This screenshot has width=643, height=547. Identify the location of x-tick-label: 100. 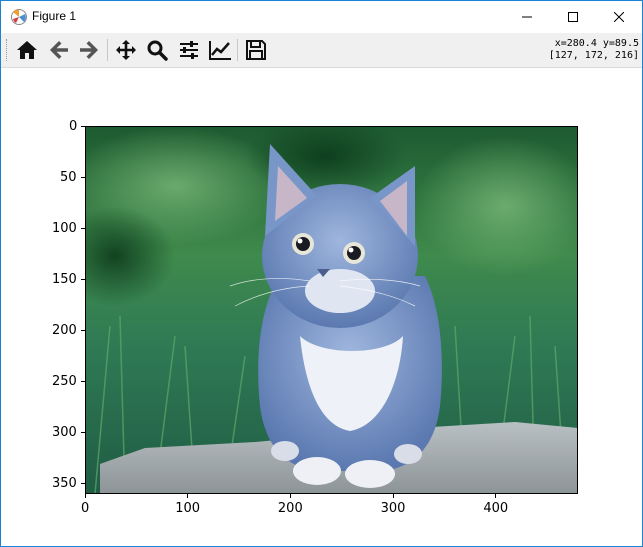
(188, 508).